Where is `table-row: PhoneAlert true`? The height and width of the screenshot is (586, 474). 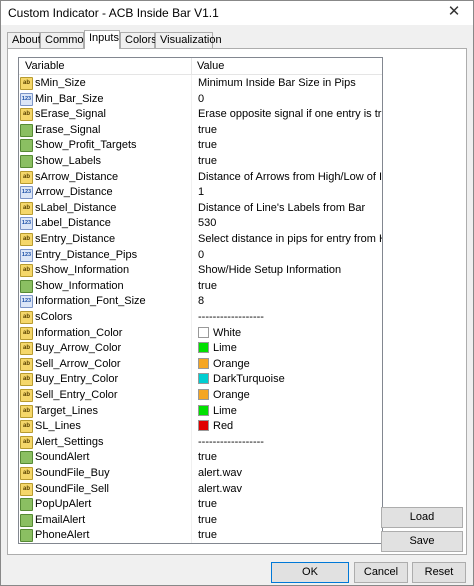
table-row: PhoneAlert true is located at coordinates (200, 535).